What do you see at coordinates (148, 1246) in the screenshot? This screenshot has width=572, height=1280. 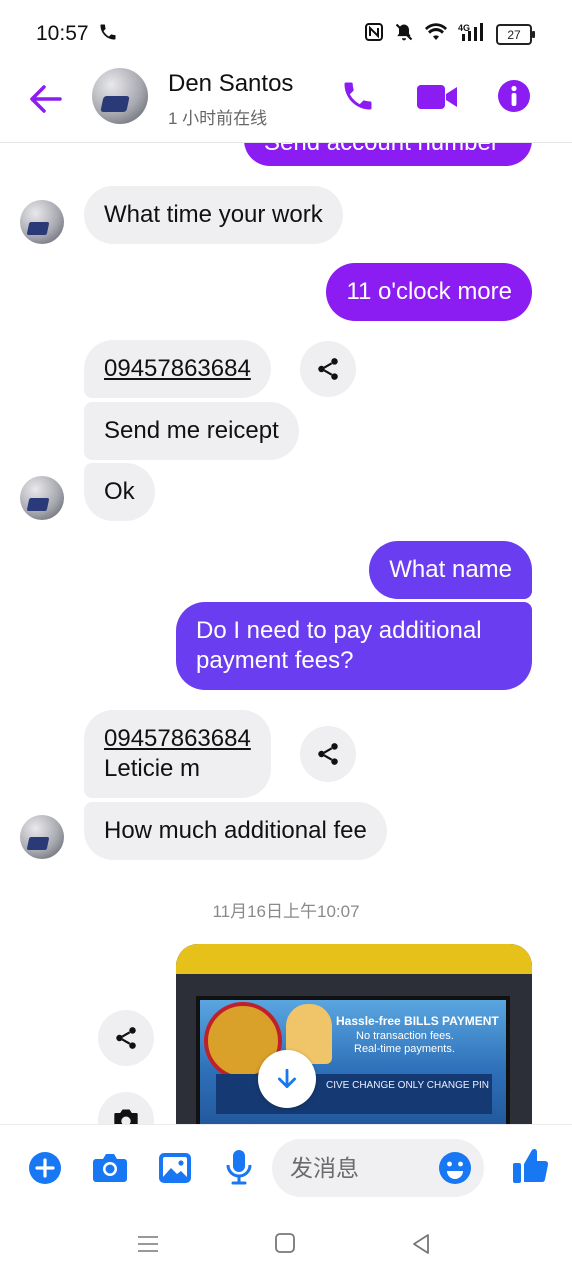 I see `menu-icon` at bounding box center [148, 1246].